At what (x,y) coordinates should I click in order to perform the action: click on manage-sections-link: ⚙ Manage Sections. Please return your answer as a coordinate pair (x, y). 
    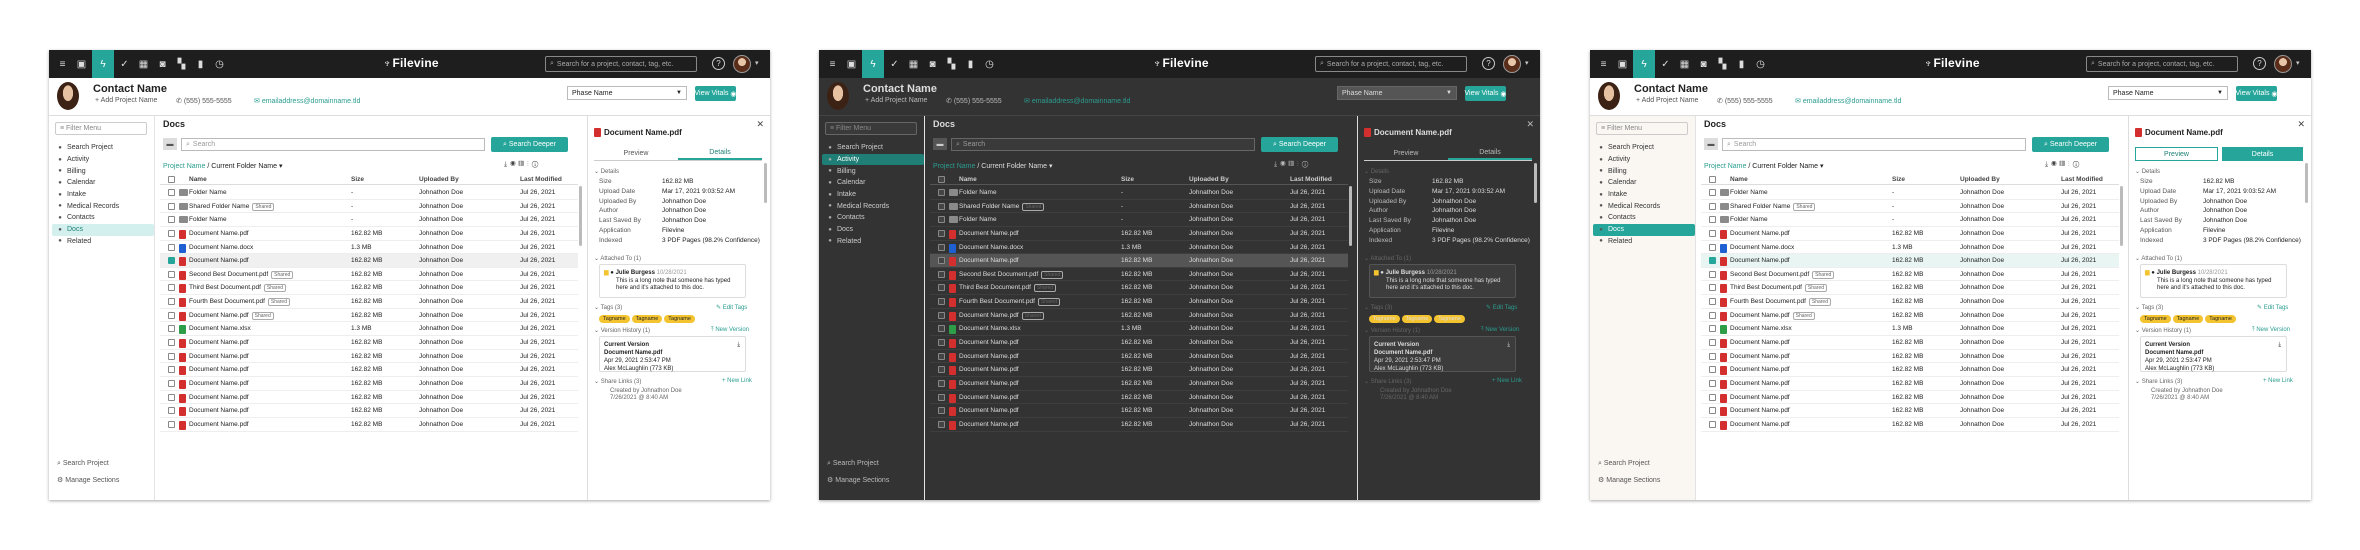
    Looking at the image, I should click on (858, 480).